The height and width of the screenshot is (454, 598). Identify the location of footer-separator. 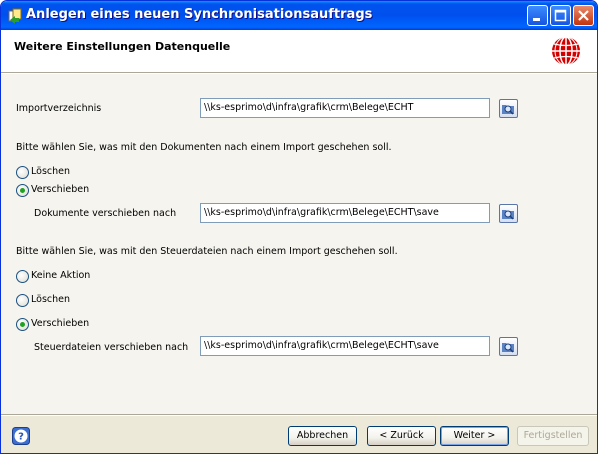
(299, 415).